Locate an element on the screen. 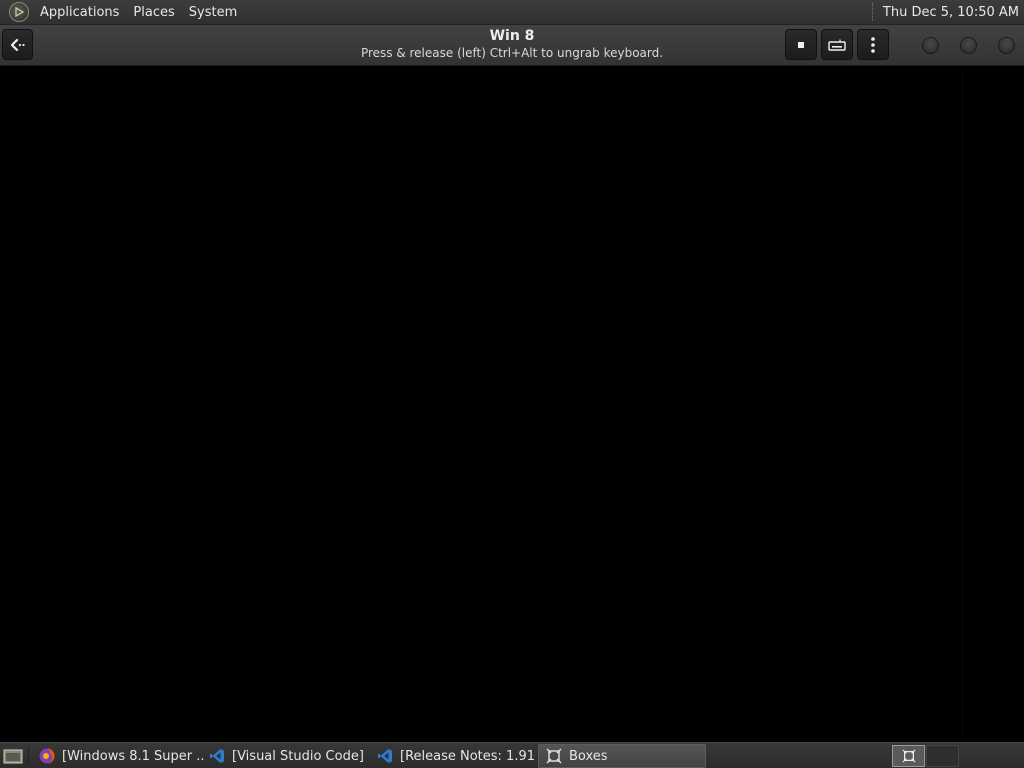 The height and width of the screenshot is (768, 1024). stop-icon is located at coordinates (801, 44).